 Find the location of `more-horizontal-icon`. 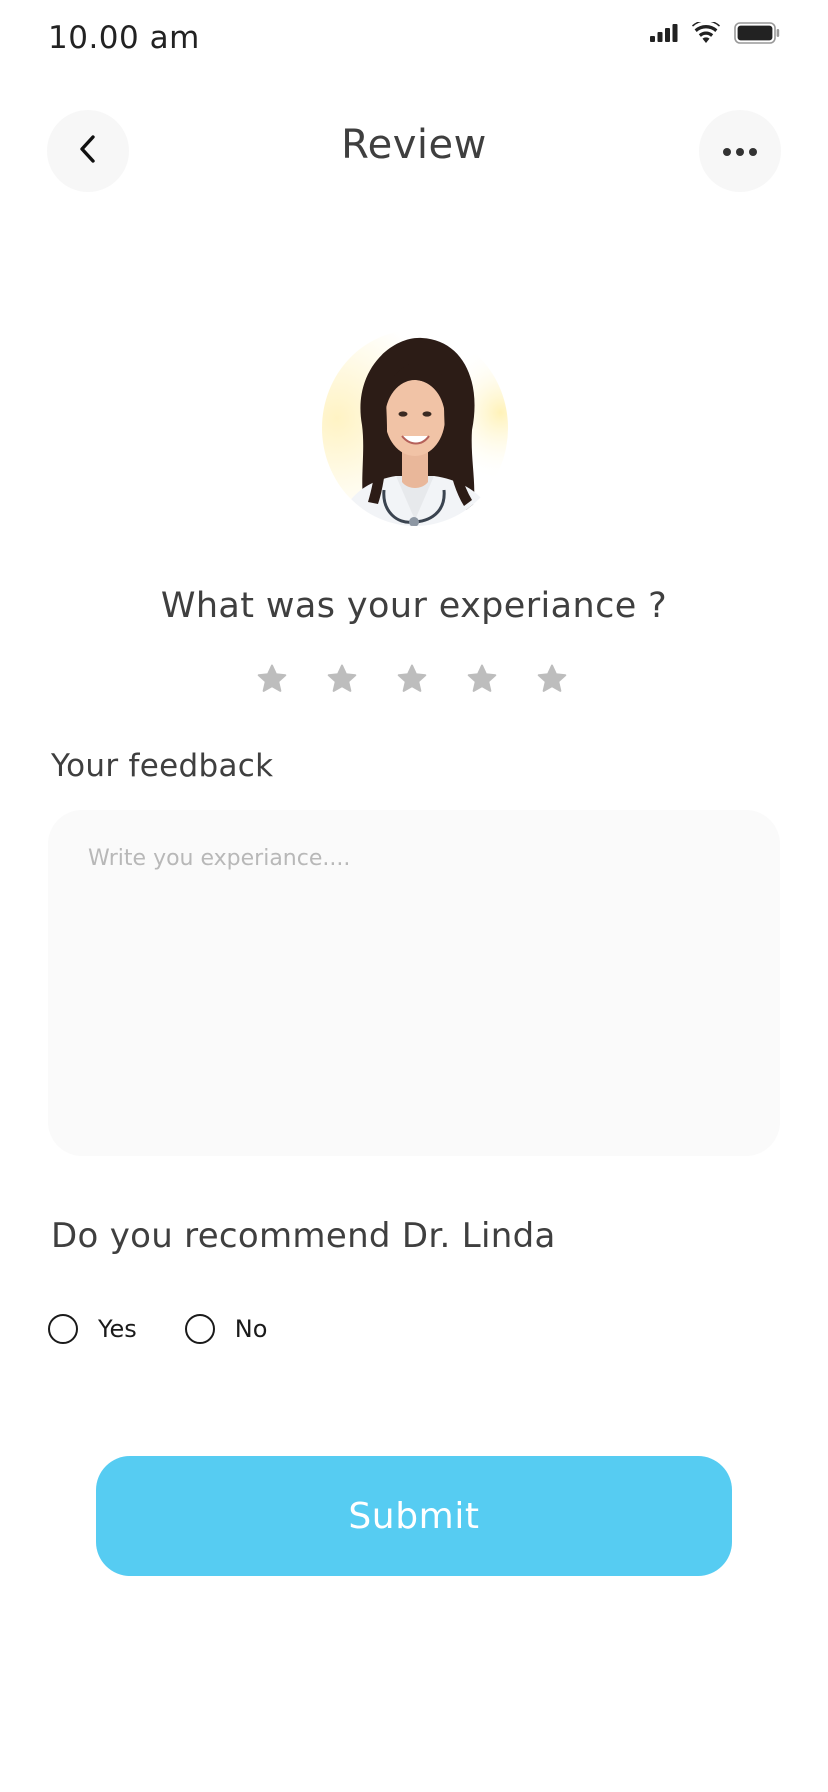

more-horizontal-icon is located at coordinates (740, 151).